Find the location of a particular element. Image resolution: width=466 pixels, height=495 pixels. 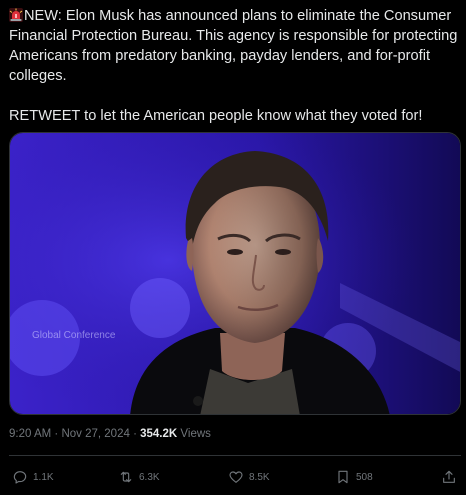

reply-icon is located at coordinates (20, 477).